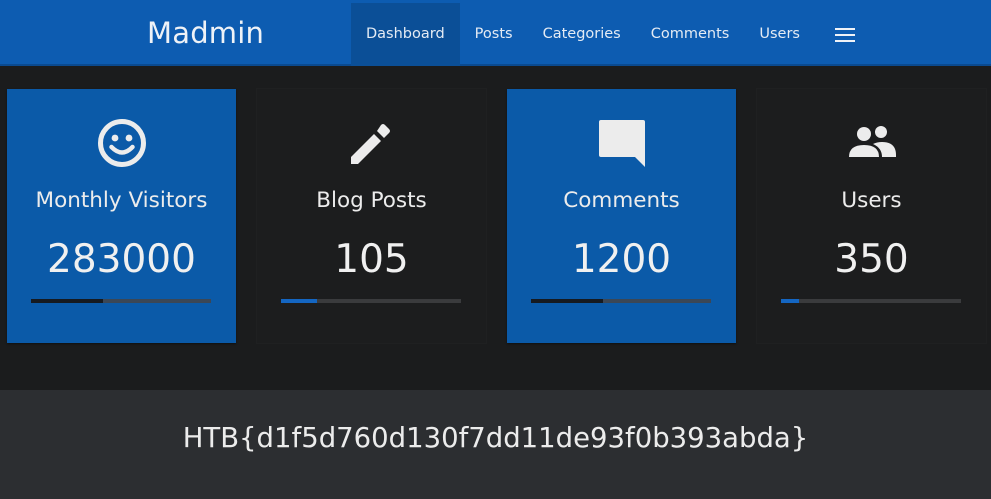 This screenshot has height=499, width=991. What do you see at coordinates (582, 34) in the screenshot?
I see `nav-categories: Categories` at bounding box center [582, 34].